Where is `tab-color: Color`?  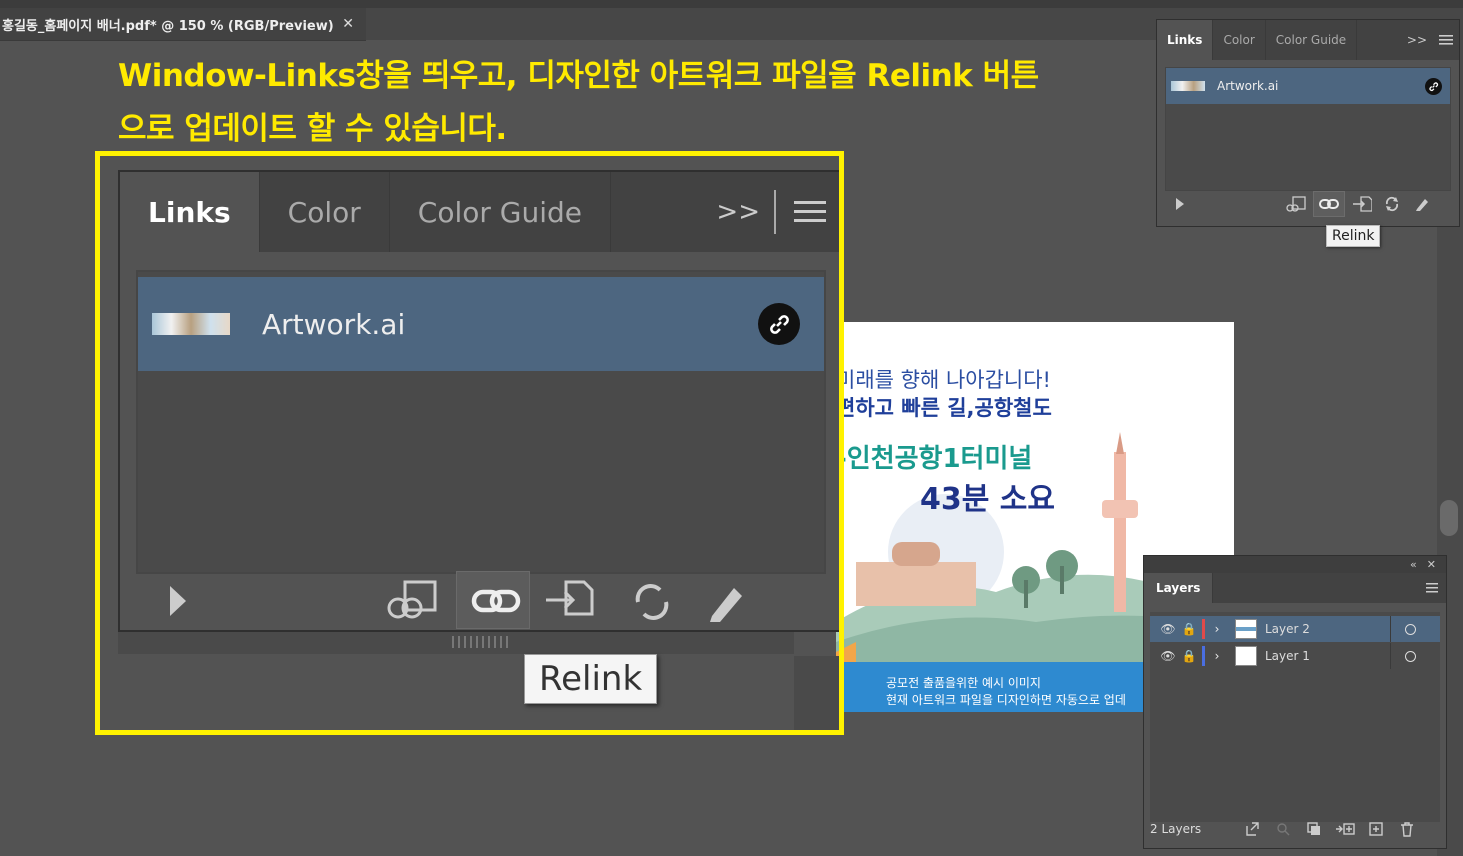
tab-color: Color is located at coordinates (1239, 40).